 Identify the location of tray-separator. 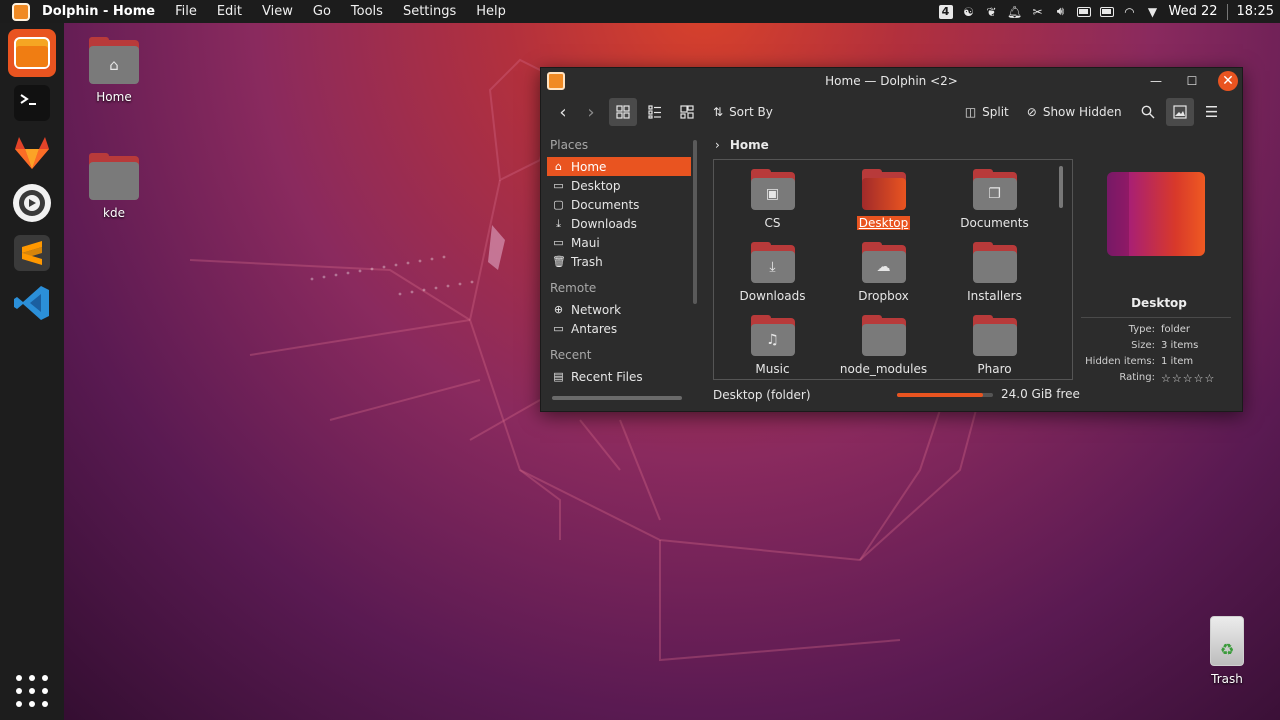
(1227, 11).